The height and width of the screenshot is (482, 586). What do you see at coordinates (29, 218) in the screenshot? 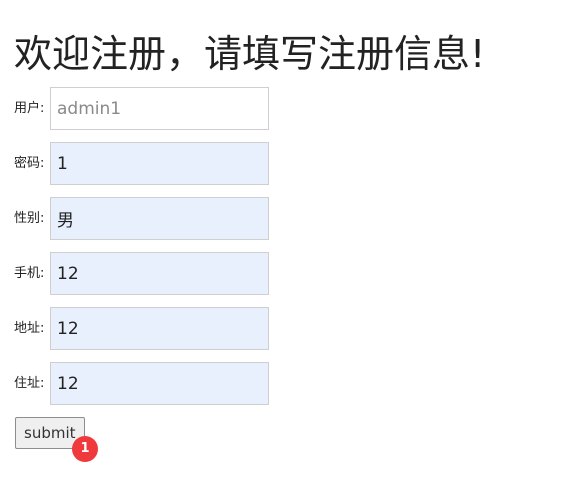
I see `gender-label: 性别:` at bounding box center [29, 218].